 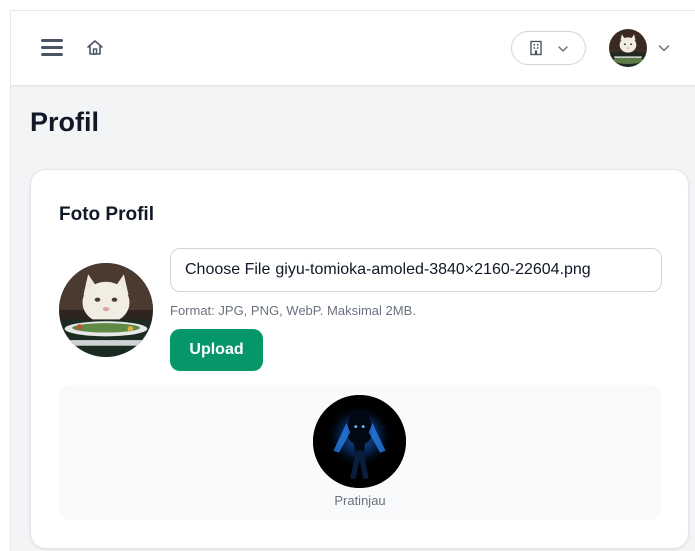 What do you see at coordinates (227, 270) in the screenshot?
I see `choose-file-button: Choose File` at bounding box center [227, 270].